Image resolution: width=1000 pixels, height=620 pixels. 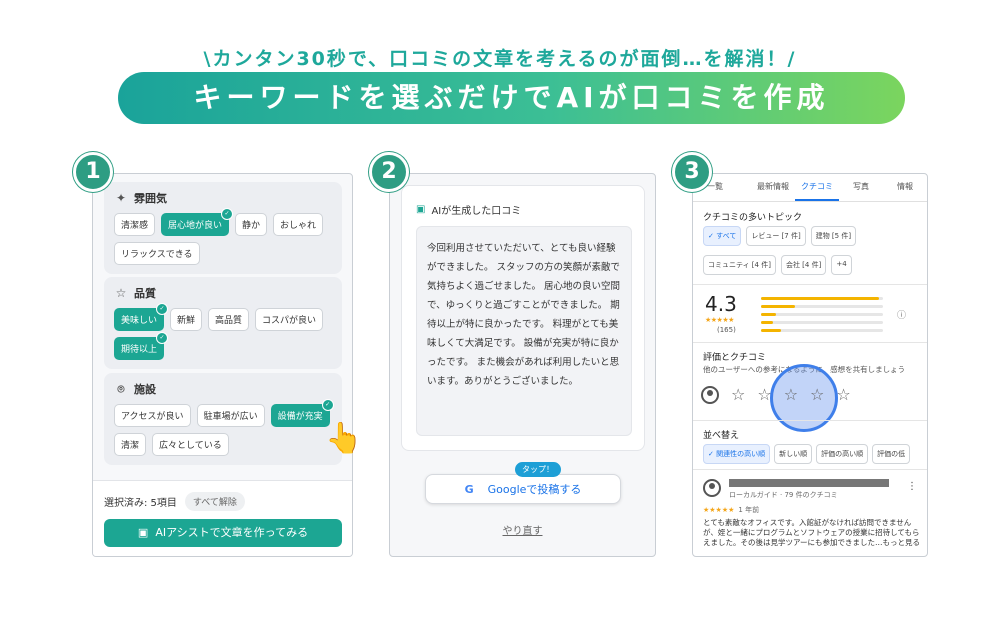 I want to click on redo-link: やり直す, so click(x=522, y=529).